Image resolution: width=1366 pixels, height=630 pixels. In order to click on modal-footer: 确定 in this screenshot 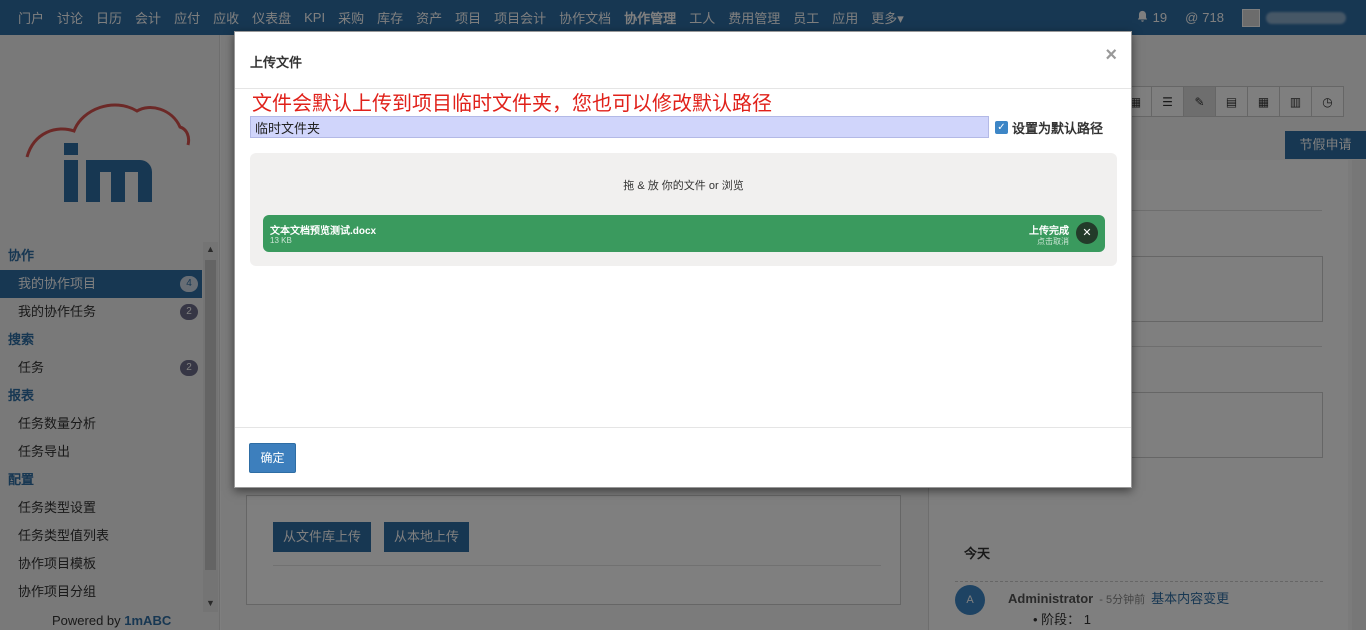, I will do `click(683, 457)`.